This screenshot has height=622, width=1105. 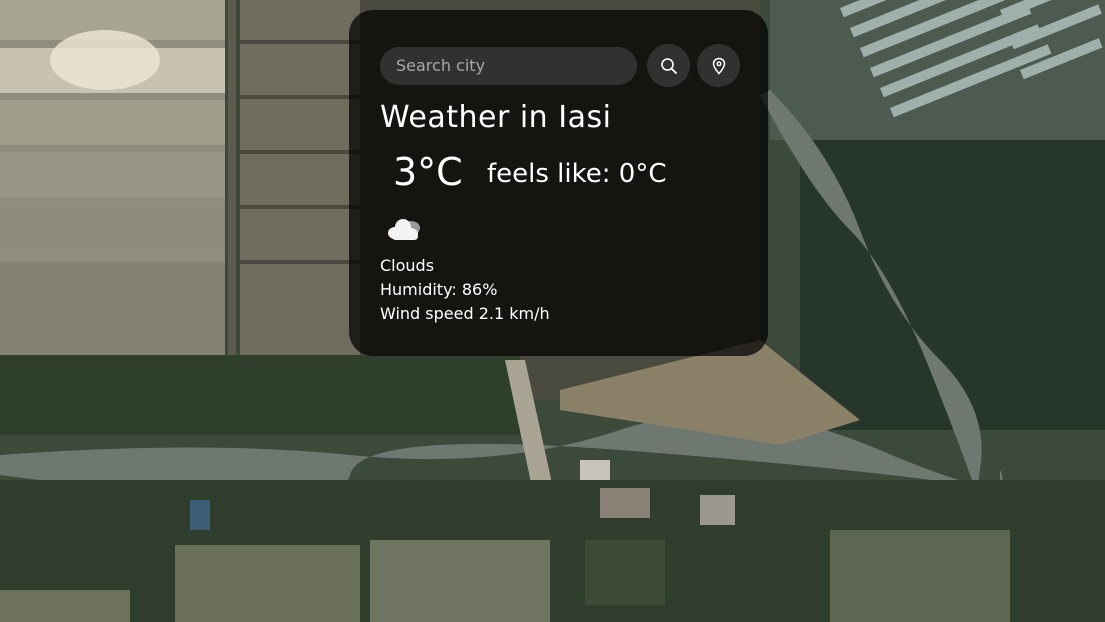 I want to click on location-button, so click(x=718, y=65).